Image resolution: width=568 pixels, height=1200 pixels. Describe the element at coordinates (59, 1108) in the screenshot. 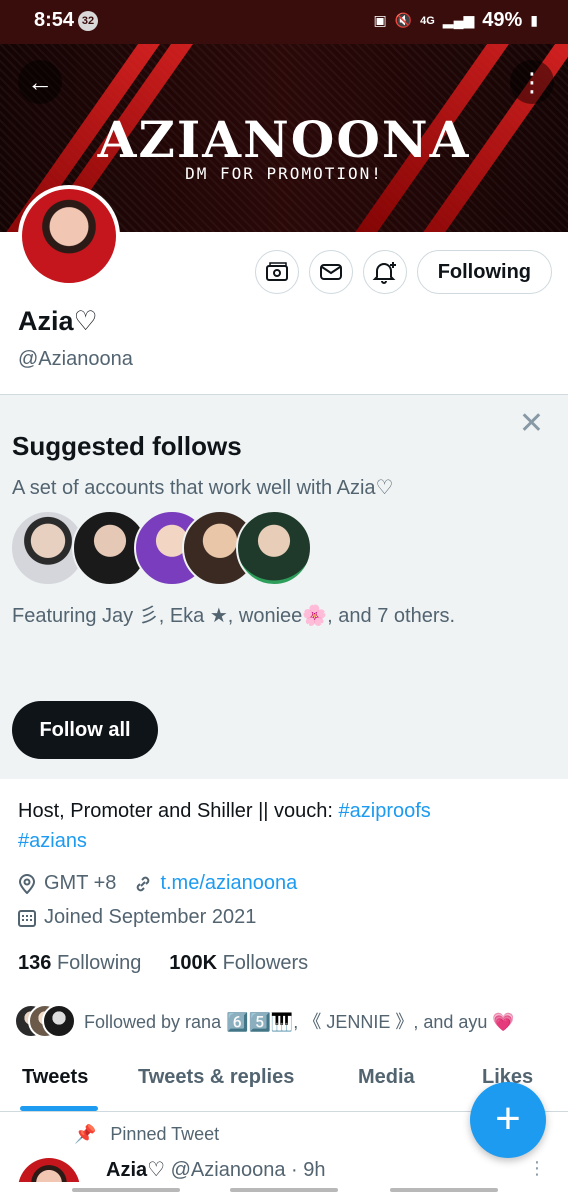

I see `active-tab-indicator` at that location.